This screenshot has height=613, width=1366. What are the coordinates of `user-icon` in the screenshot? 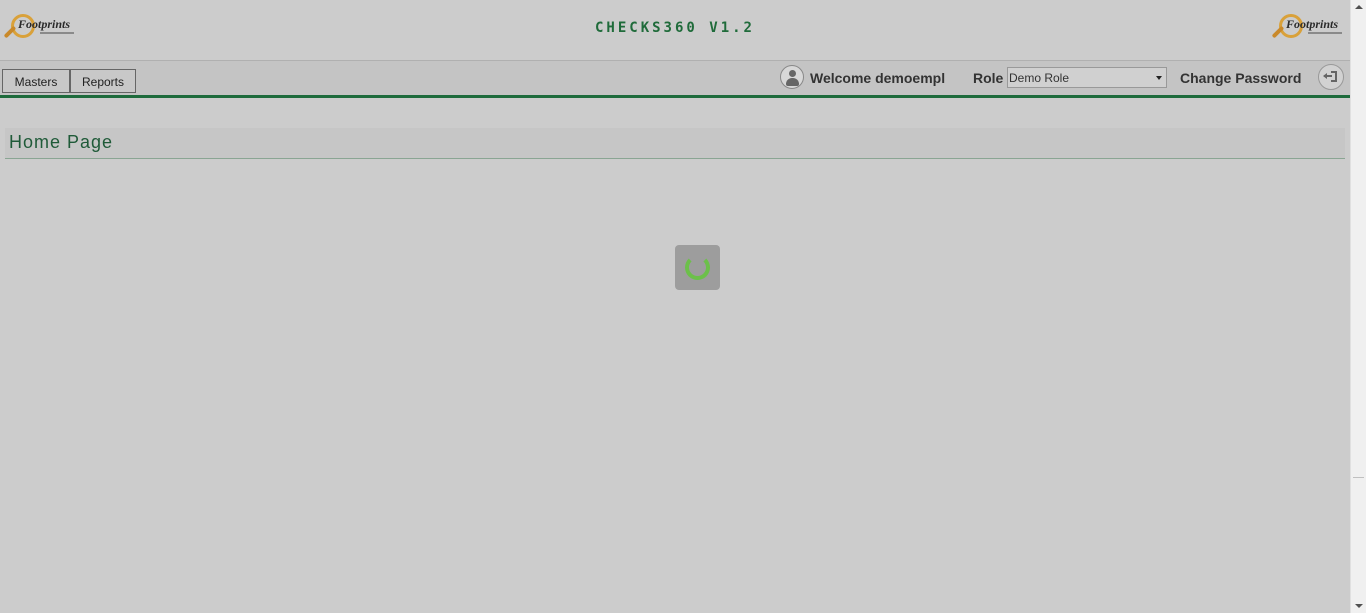 It's located at (792, 77).